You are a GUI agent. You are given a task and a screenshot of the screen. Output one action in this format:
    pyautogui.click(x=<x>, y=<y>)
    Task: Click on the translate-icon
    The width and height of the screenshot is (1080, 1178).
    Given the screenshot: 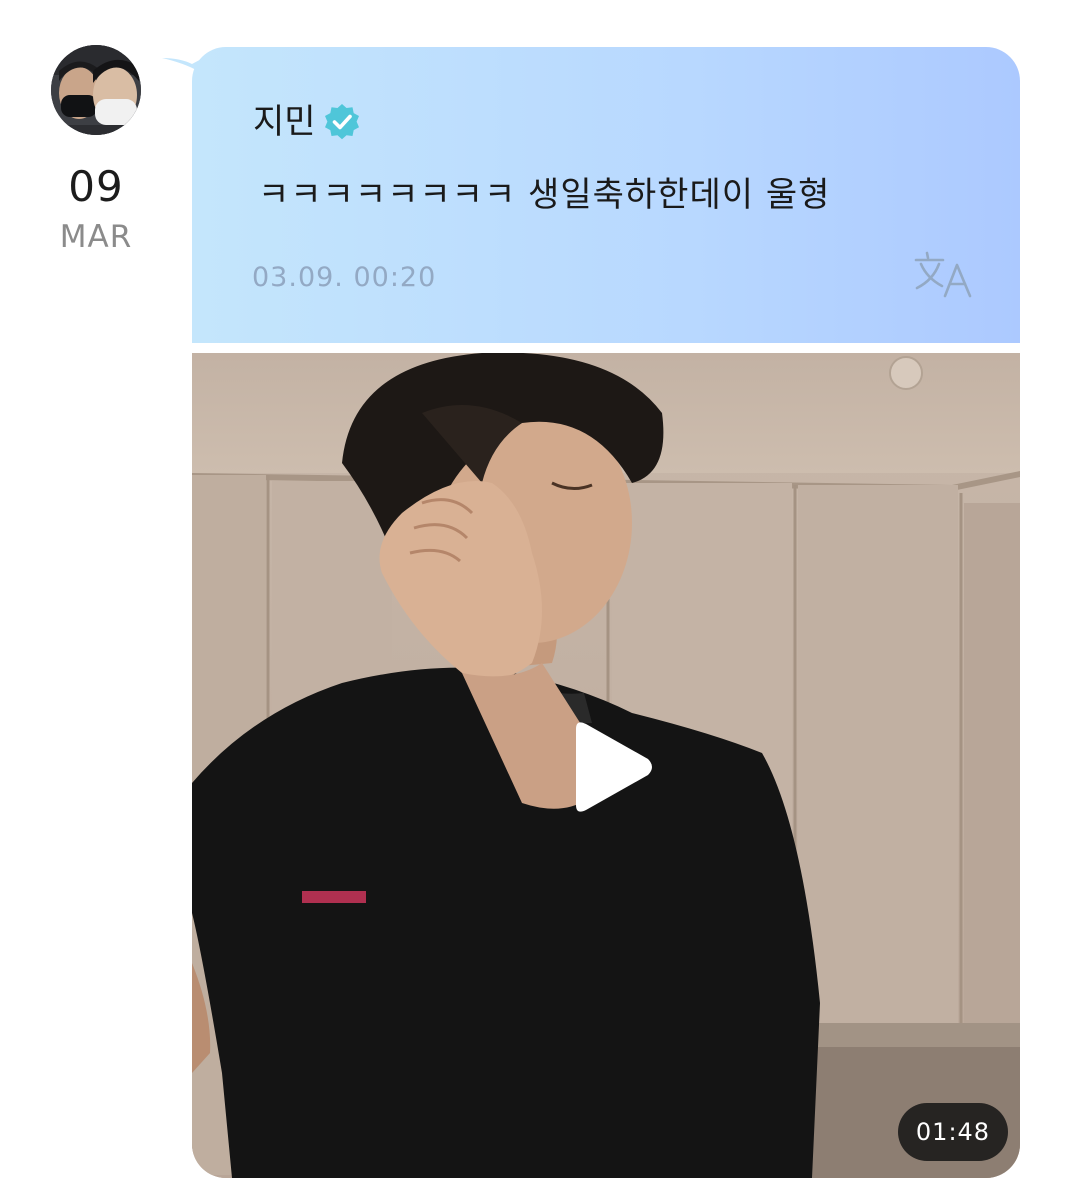 What is the action you would take?
    pyautogui.click(x=944, y=275)
    